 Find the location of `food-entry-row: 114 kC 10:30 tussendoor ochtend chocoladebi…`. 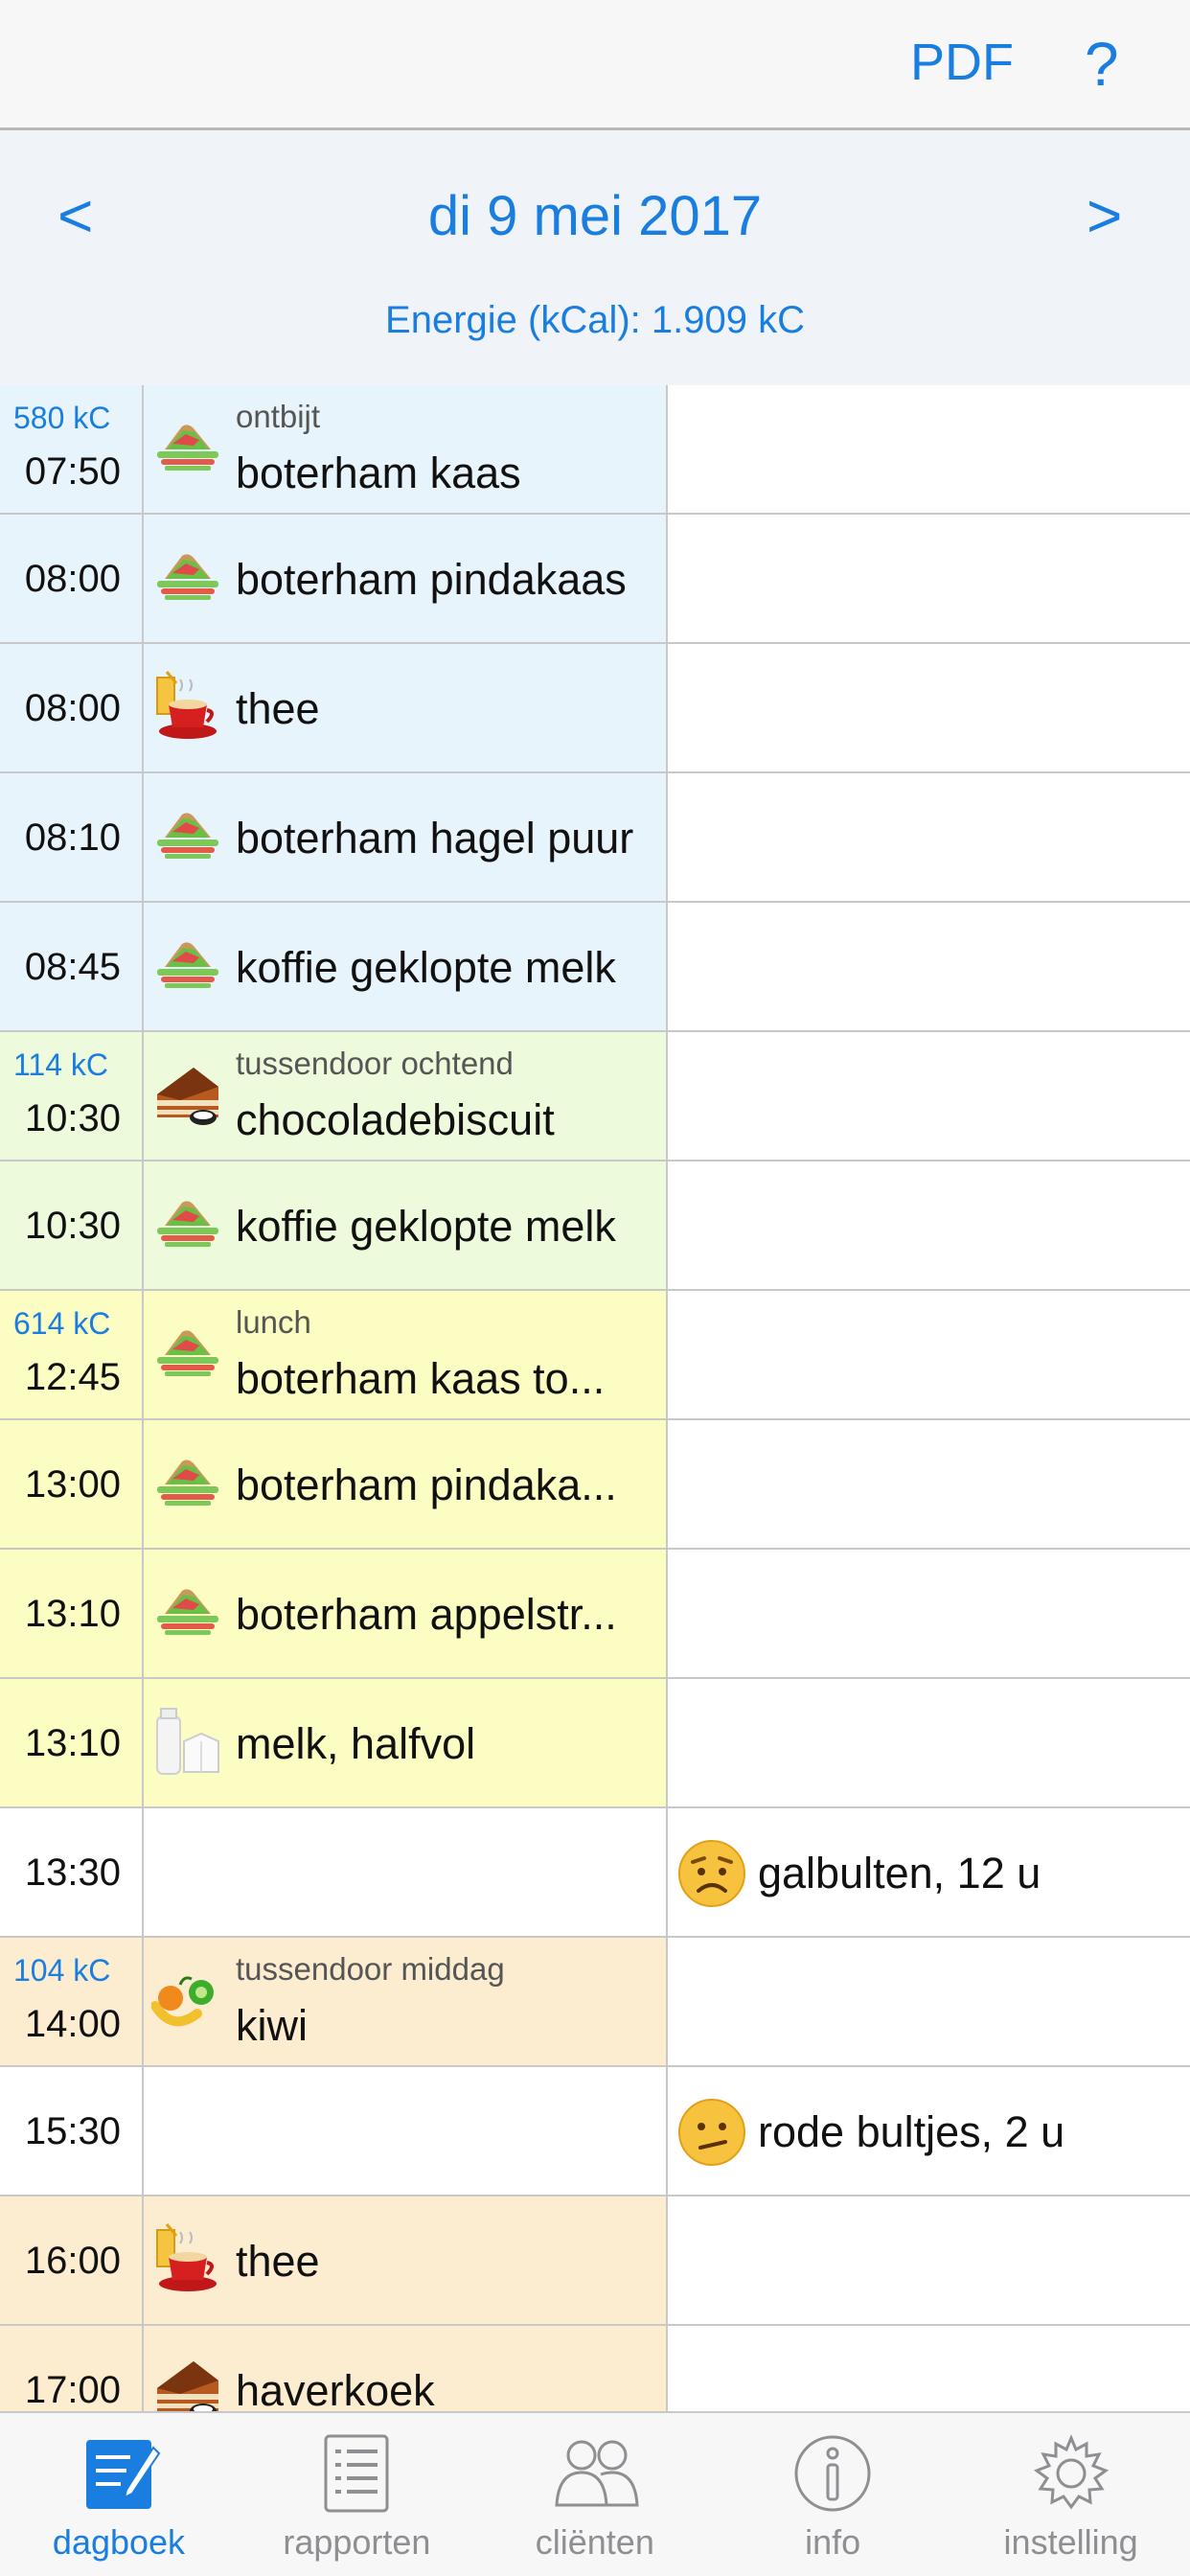

food-entry-row: 114 kC 10:30 tussendoor ochtend chocoladebi… is located at coordinates (595, 1097).